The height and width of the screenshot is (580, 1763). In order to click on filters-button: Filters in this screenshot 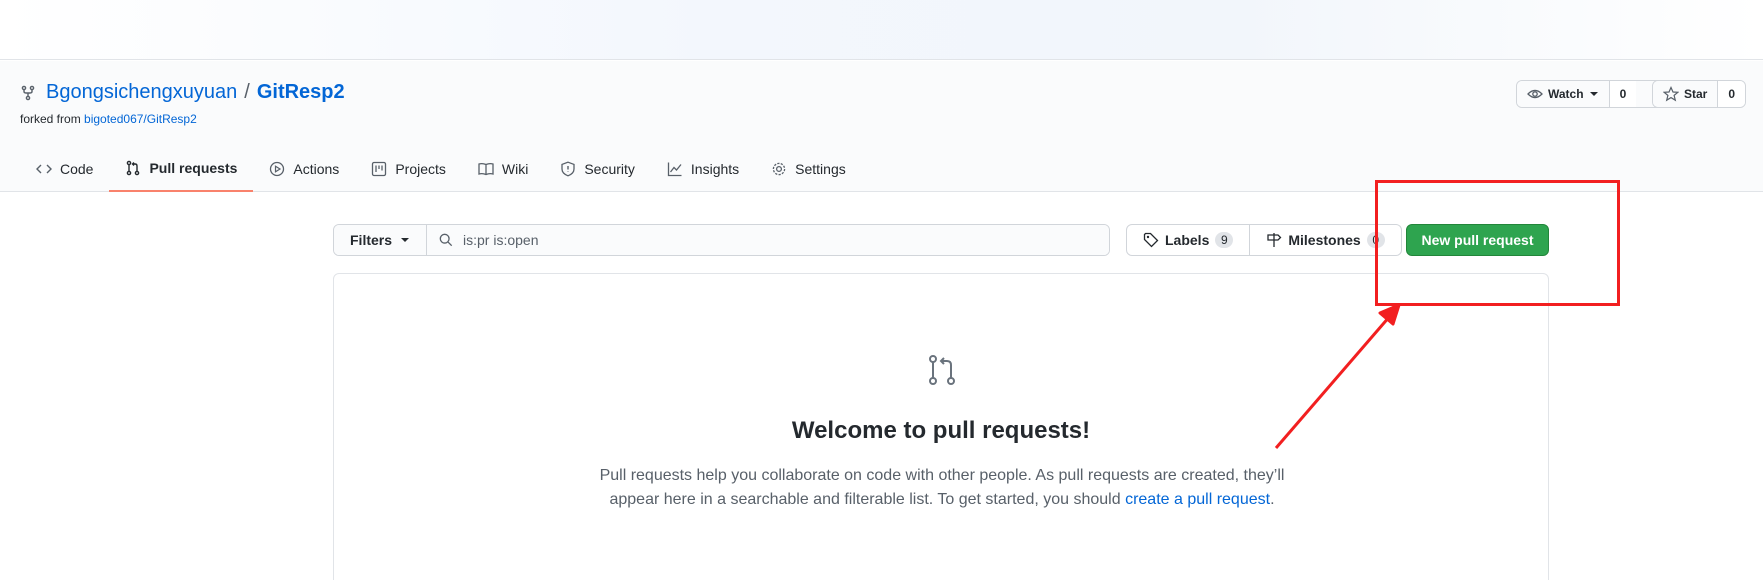, I will do `click(381, 240)`.